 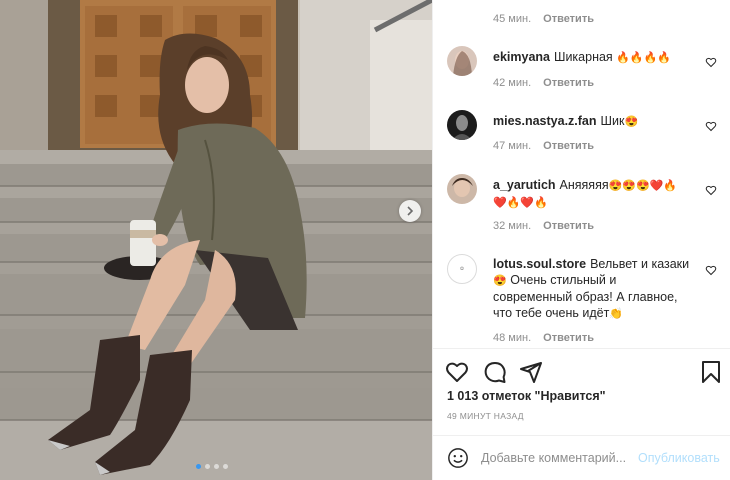 I want to click on comment-time: 48 мин., so click(x=512, y=338).